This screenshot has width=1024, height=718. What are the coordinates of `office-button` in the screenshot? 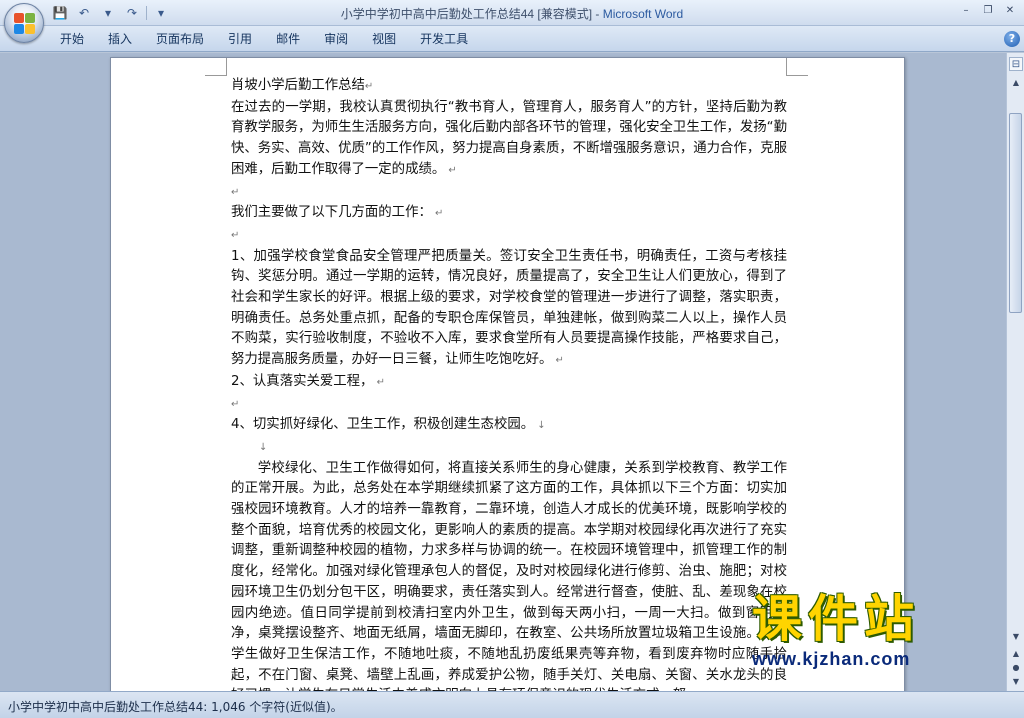 It's located at (24, 23).